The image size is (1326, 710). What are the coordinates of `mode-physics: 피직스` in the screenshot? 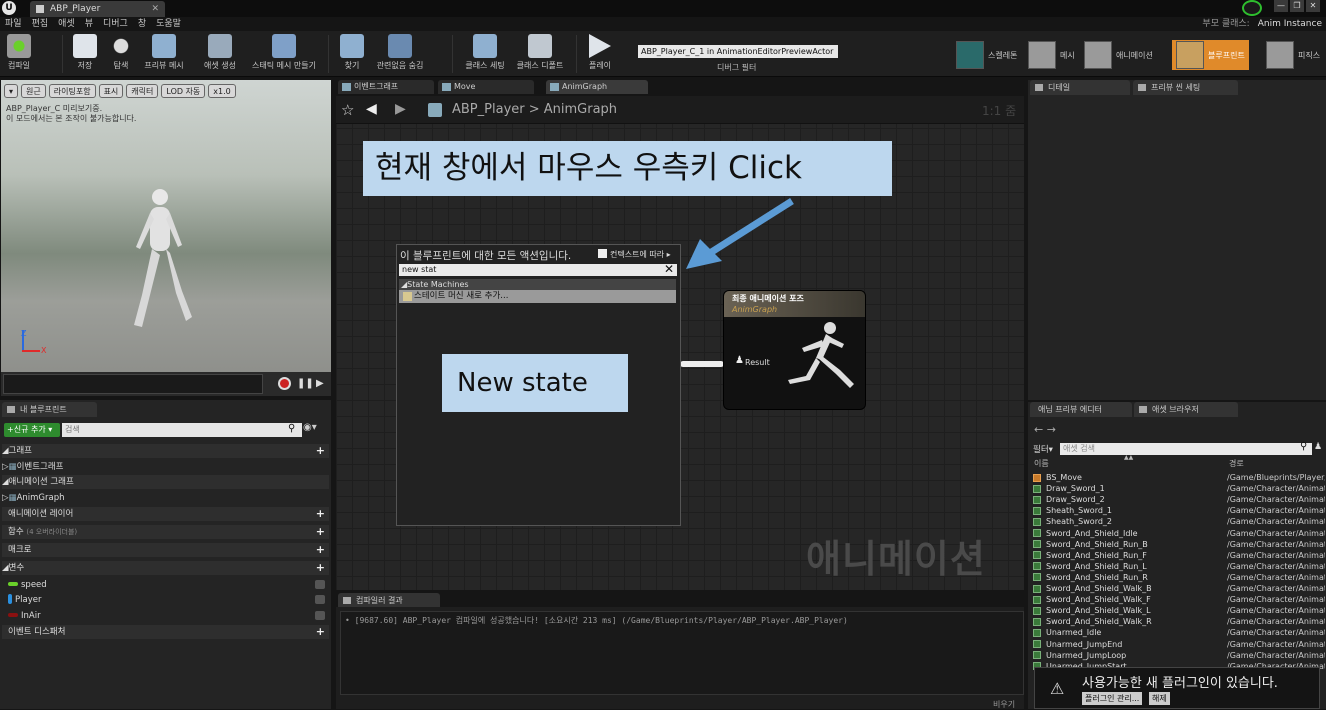 It's located at (1293, 55).